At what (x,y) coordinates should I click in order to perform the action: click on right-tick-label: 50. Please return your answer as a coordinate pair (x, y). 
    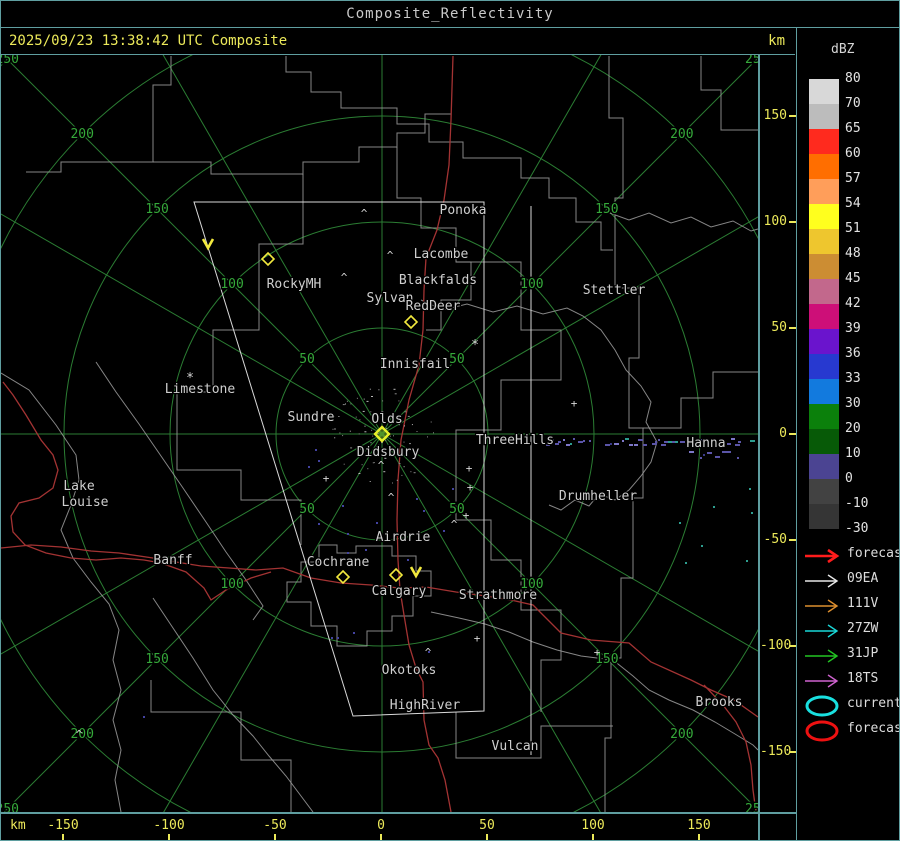
    Looking at the image, I should click on (779, 327).